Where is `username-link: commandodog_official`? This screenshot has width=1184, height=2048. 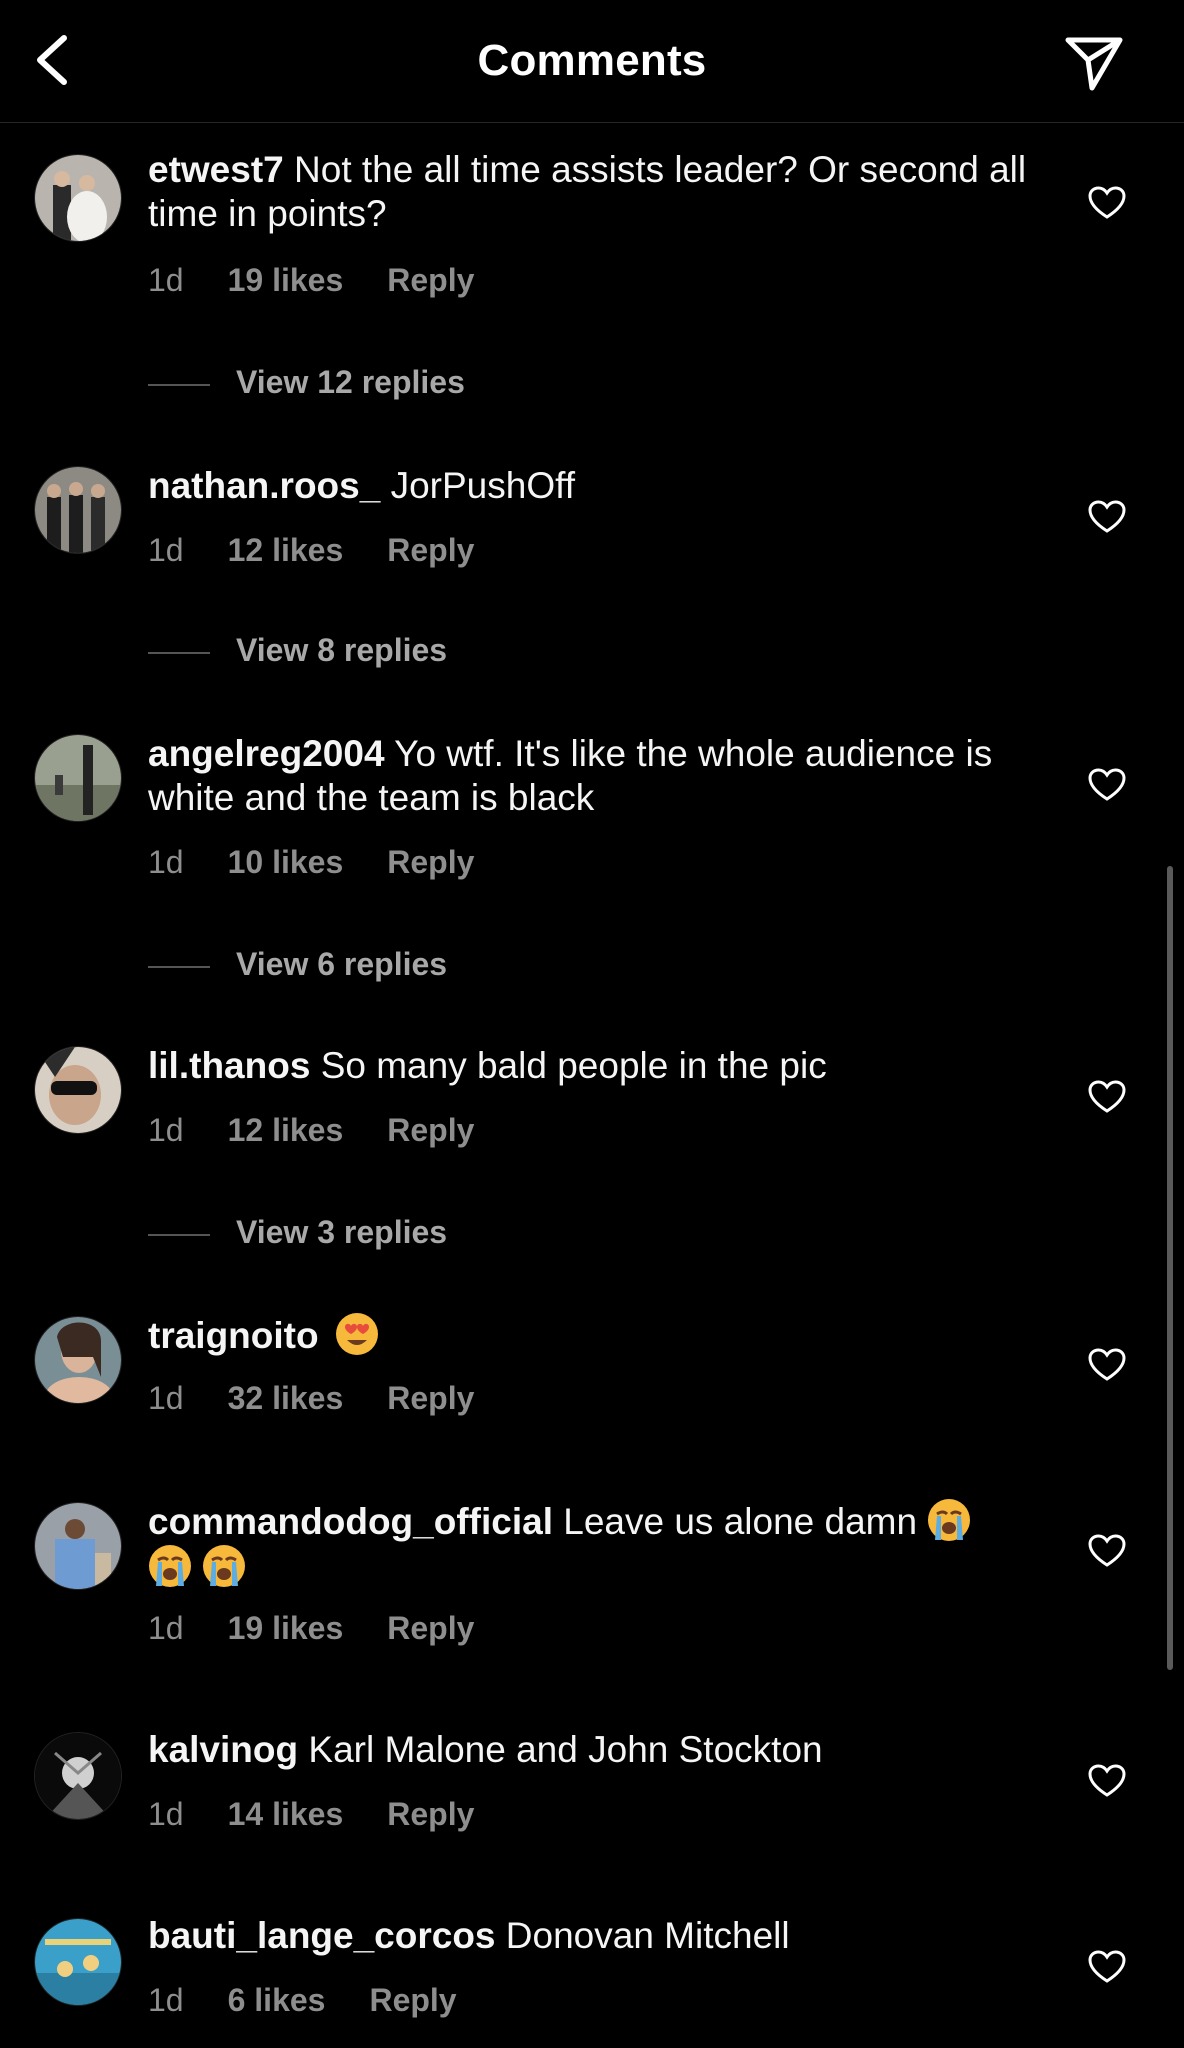
username-link: commandodog_official is located at coordinates (350, 1521).